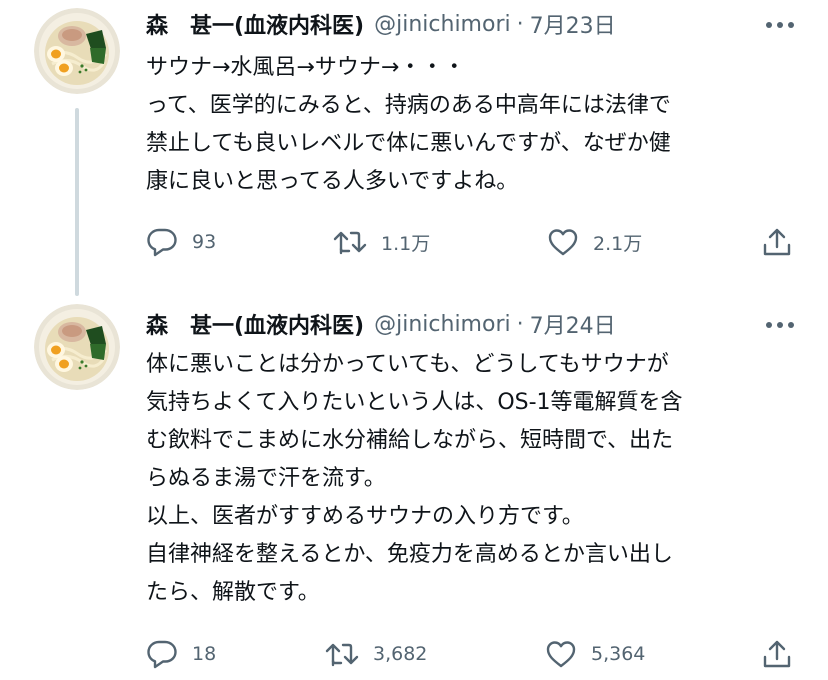 This screenshot has width=828, height=680. Describe the element at coordinates (618, 243) in the screenshot. I see `like-count: 2.1万` at that location.